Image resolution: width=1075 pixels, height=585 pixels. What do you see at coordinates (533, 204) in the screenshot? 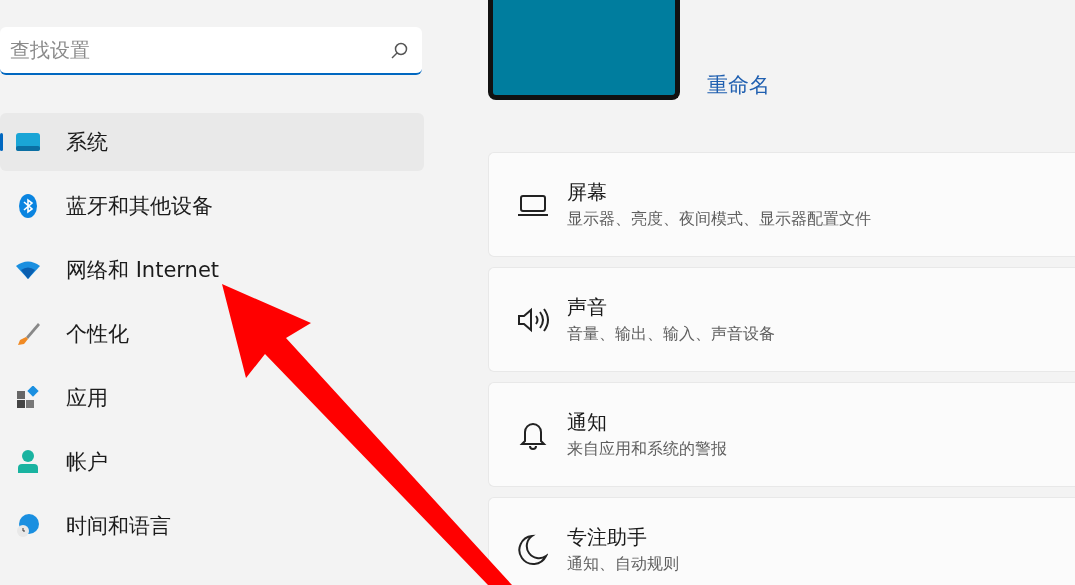
I see `laptop-icon` at bounding box center [533, 204].